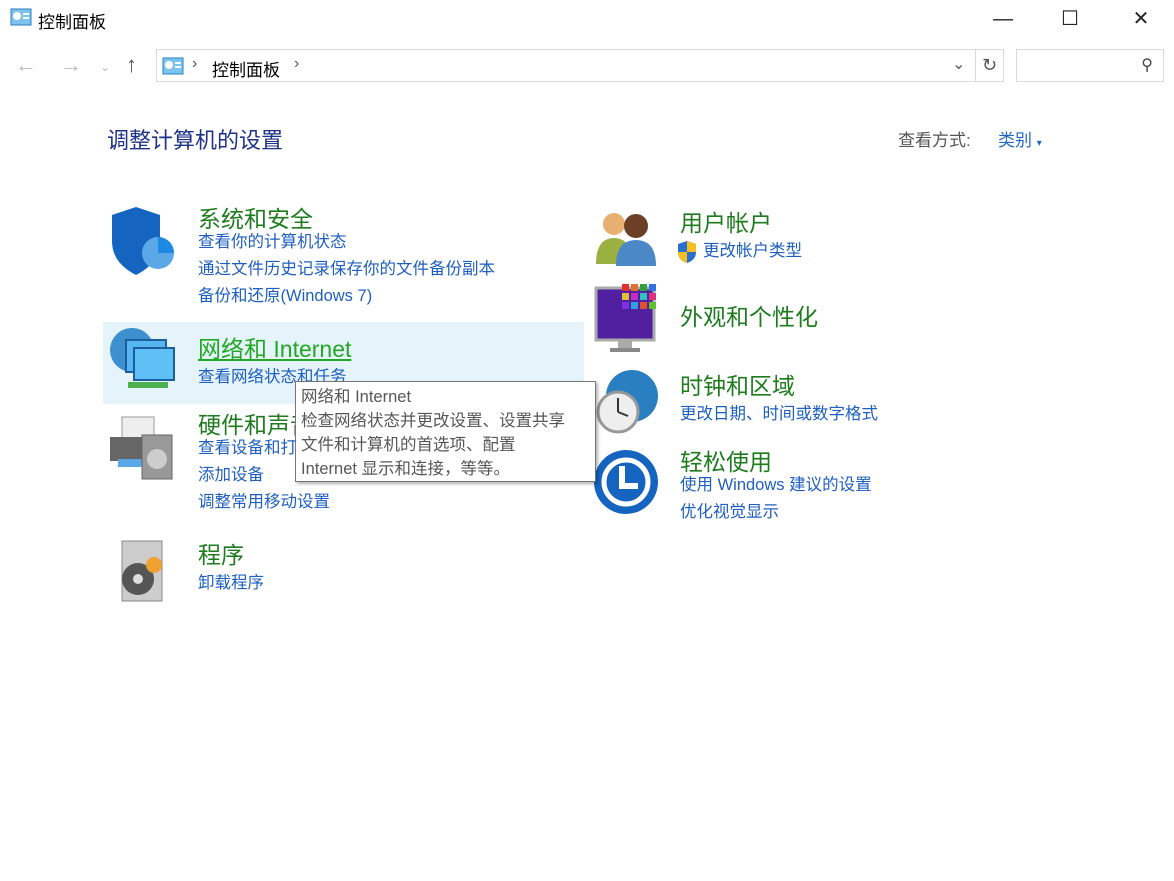 This screenshot has height=881, width=1174. I want to click on shield-icon, so click(143, 241).